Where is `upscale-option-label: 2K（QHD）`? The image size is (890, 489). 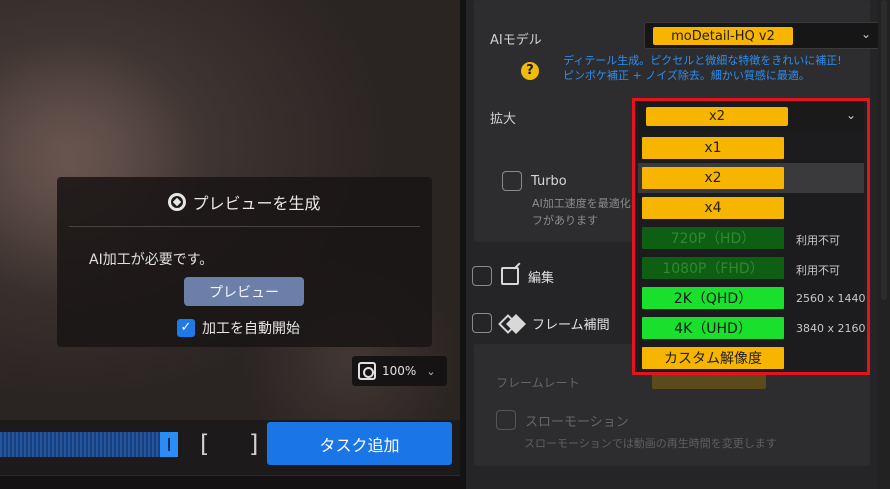 upscale-option-label: 2K（QHD） is located at coordinates (713, 298).